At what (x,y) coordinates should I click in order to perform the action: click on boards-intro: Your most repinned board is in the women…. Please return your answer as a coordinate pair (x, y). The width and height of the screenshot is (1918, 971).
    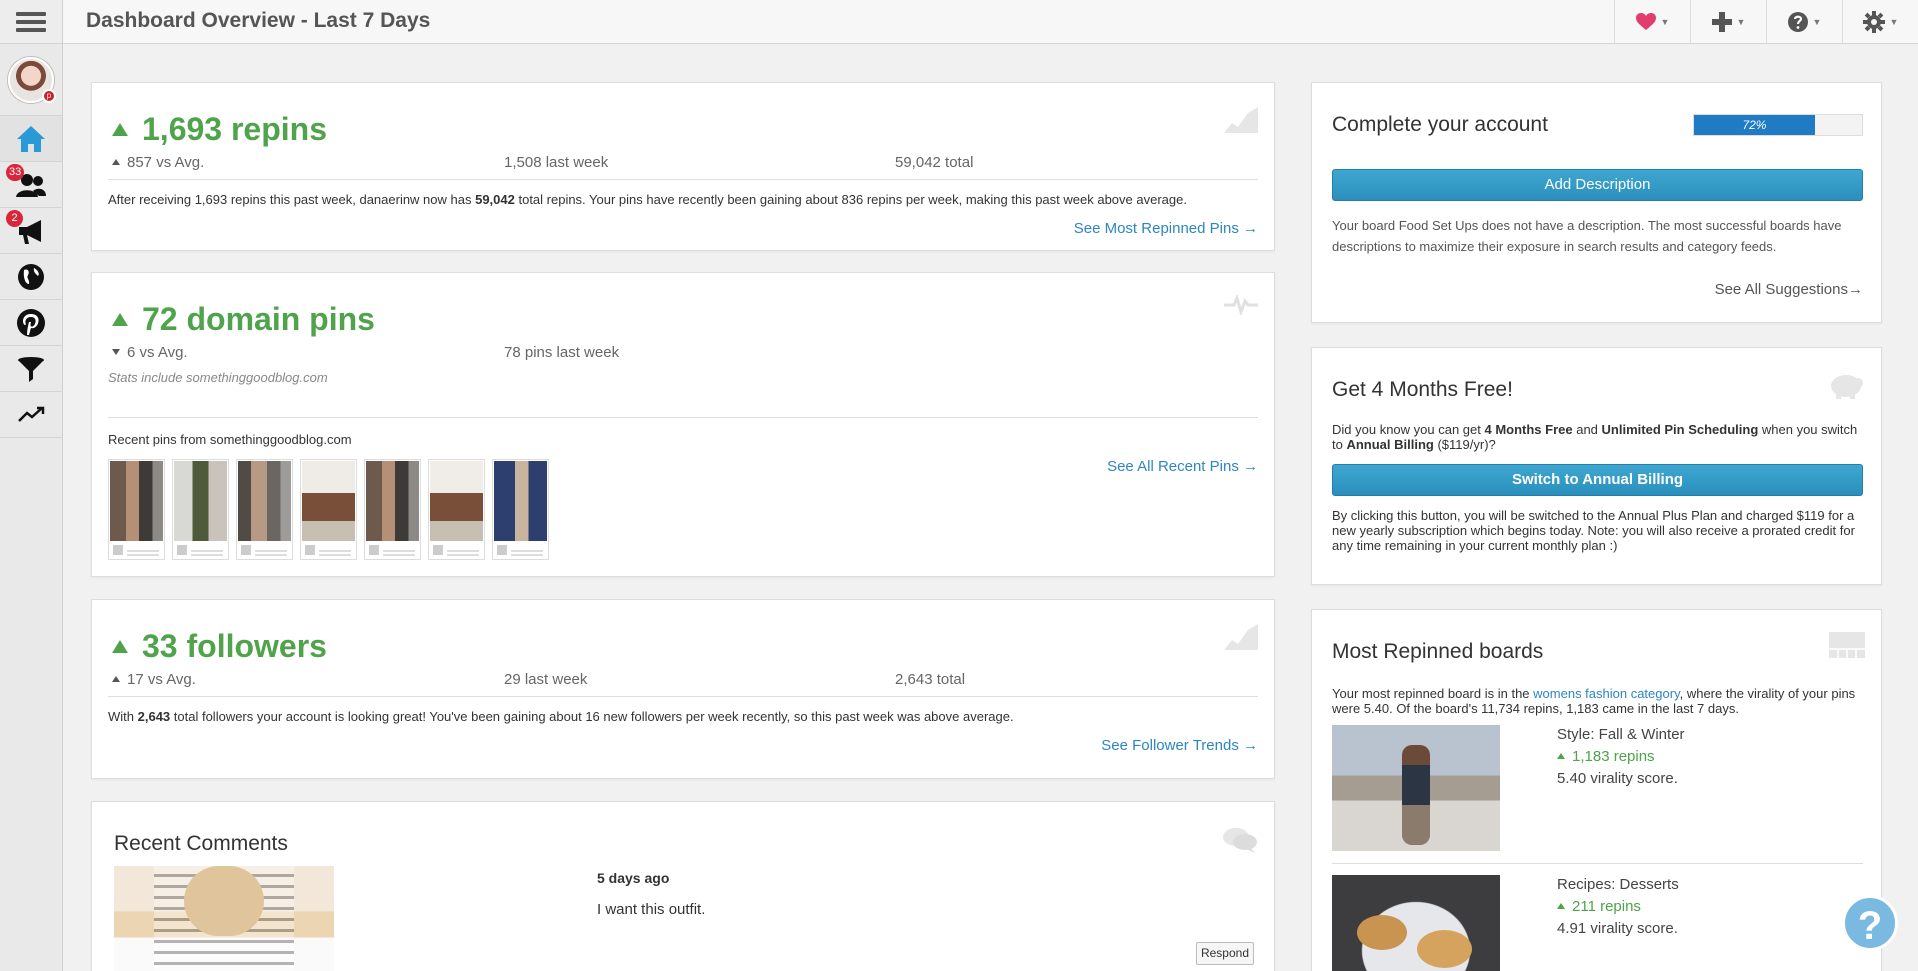
    Looking at the image, I should click on (1594, 701).